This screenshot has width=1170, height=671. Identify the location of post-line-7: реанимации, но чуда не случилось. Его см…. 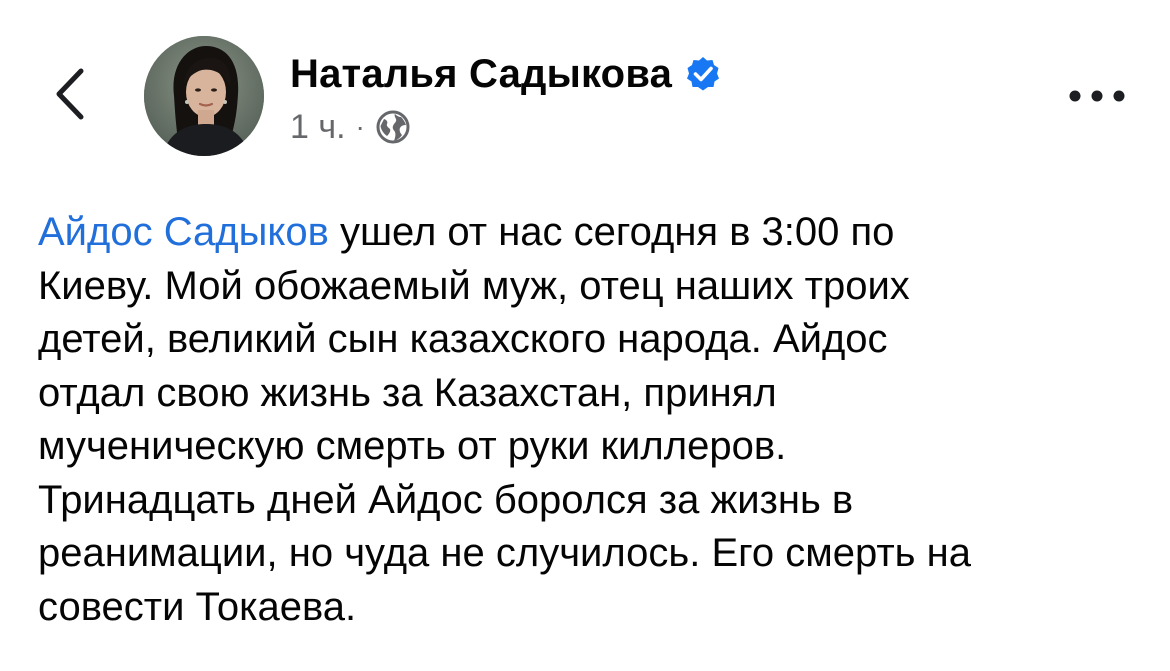
(504, 553).